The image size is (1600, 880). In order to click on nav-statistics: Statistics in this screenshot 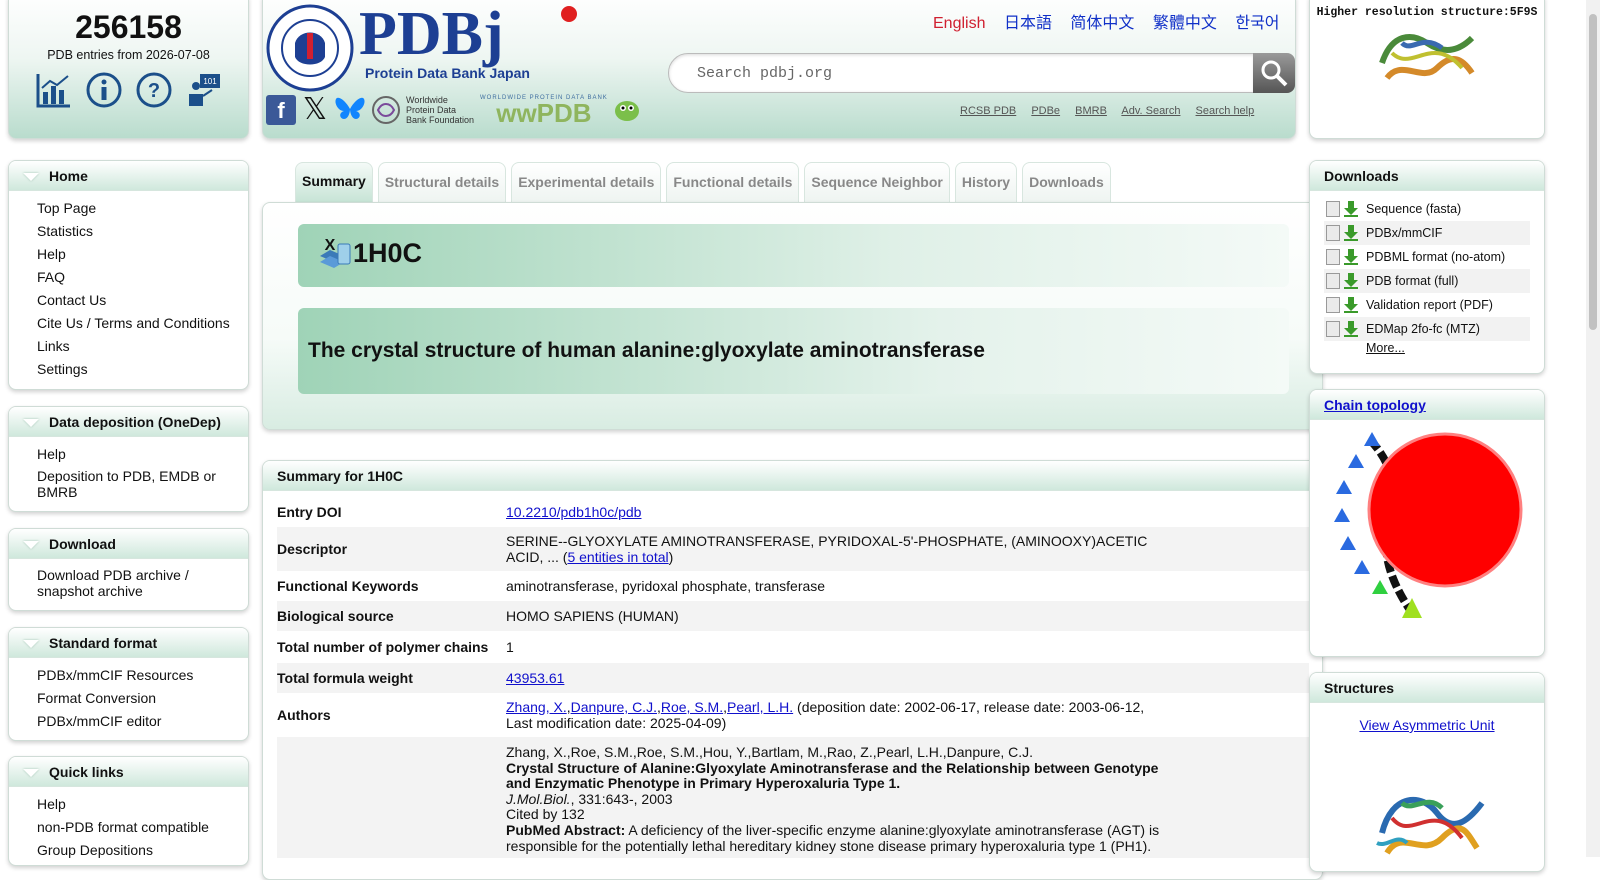, I will do `click(142, 231)`.